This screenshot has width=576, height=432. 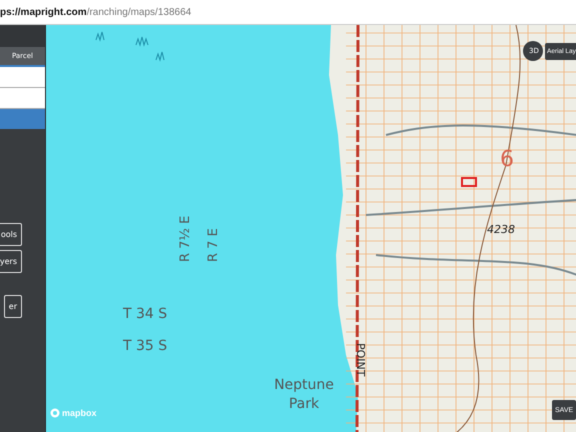 What do you see at coordinates (145, 346) in the screenshot?
I see `map-label: T 35 S` at bounding box center [145, 346].